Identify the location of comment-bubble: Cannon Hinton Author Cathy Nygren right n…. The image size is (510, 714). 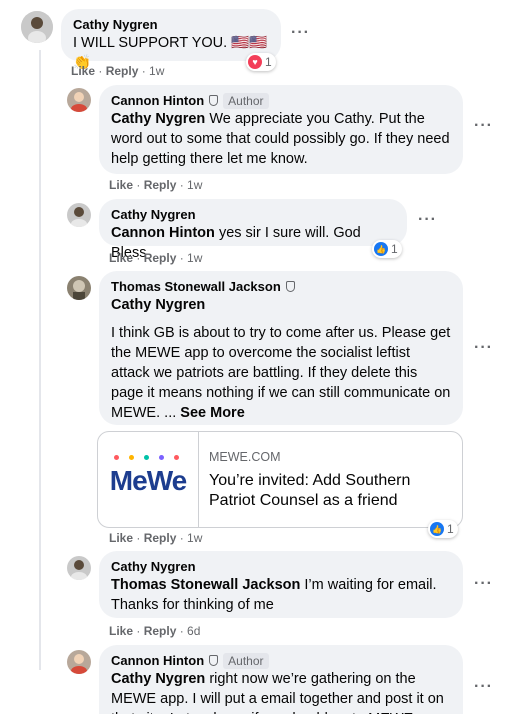
(281, 679).